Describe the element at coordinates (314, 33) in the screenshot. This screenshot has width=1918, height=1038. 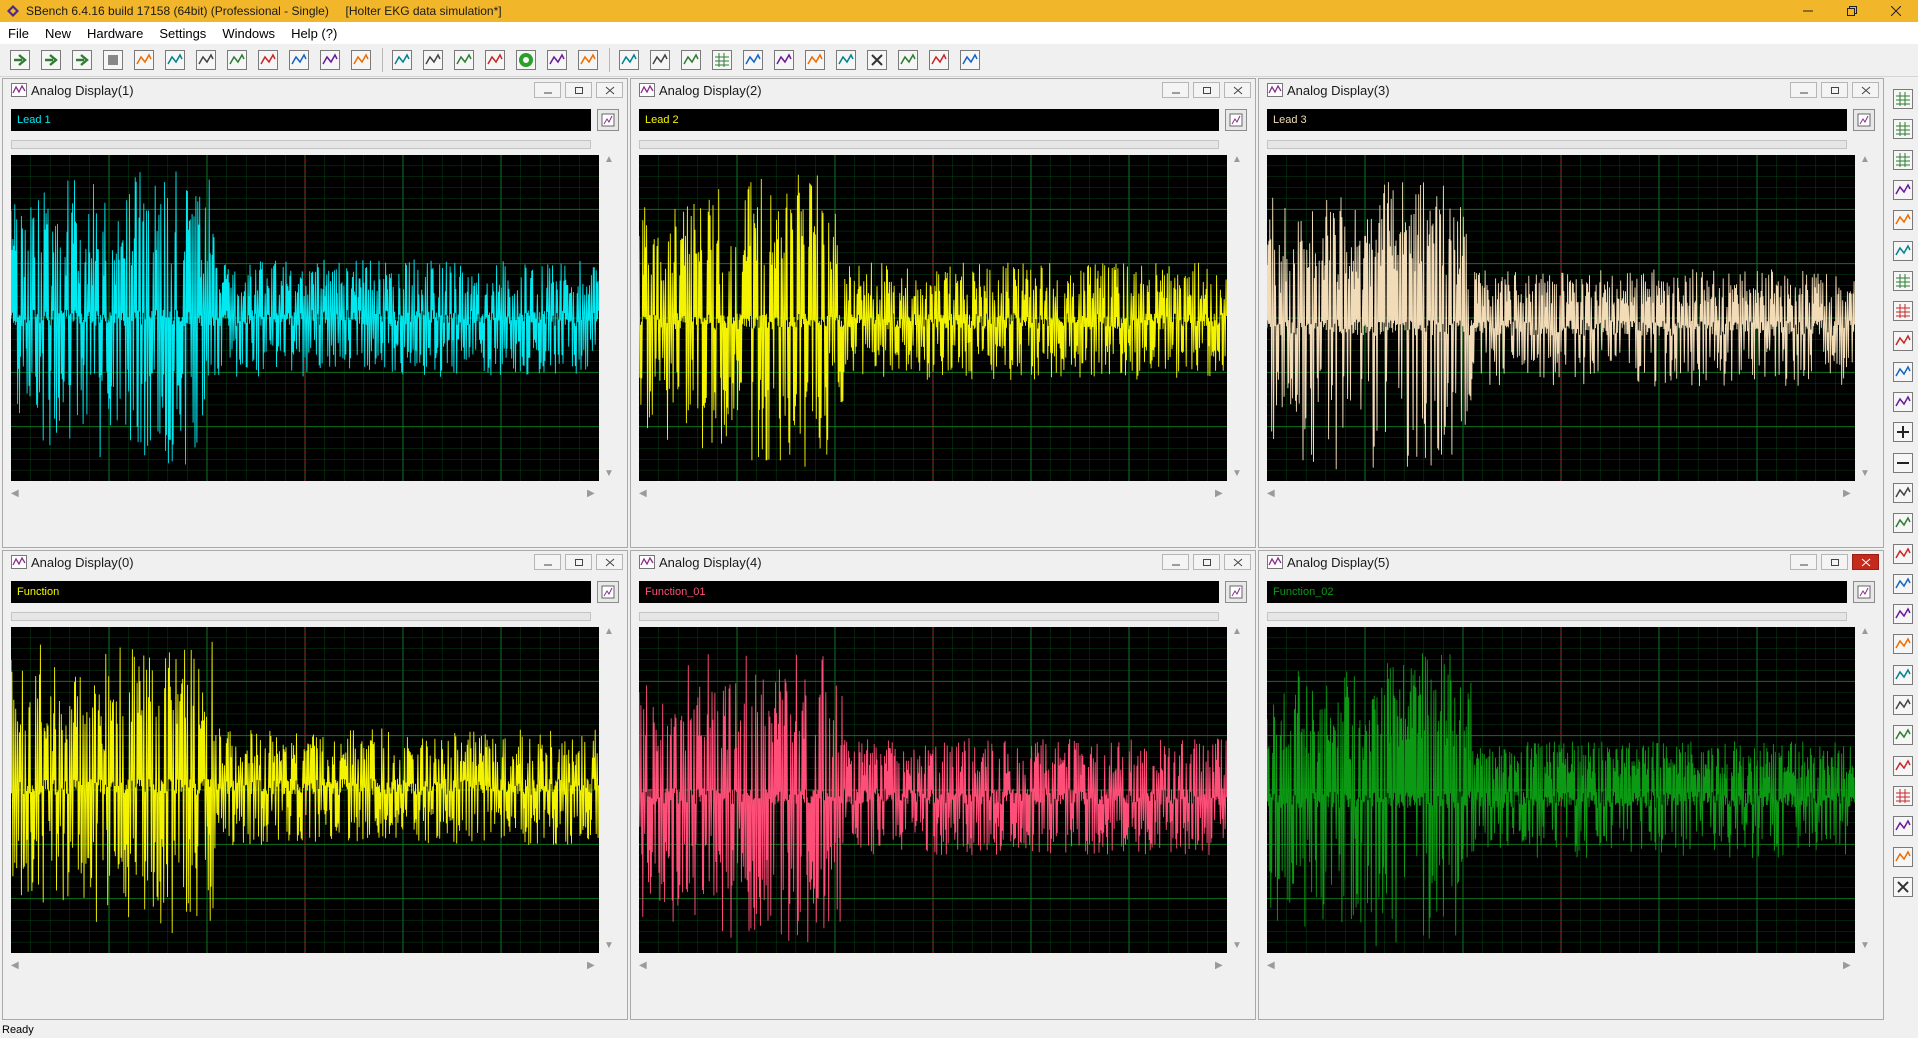
I see `menu-help: Help (?)` at that location.